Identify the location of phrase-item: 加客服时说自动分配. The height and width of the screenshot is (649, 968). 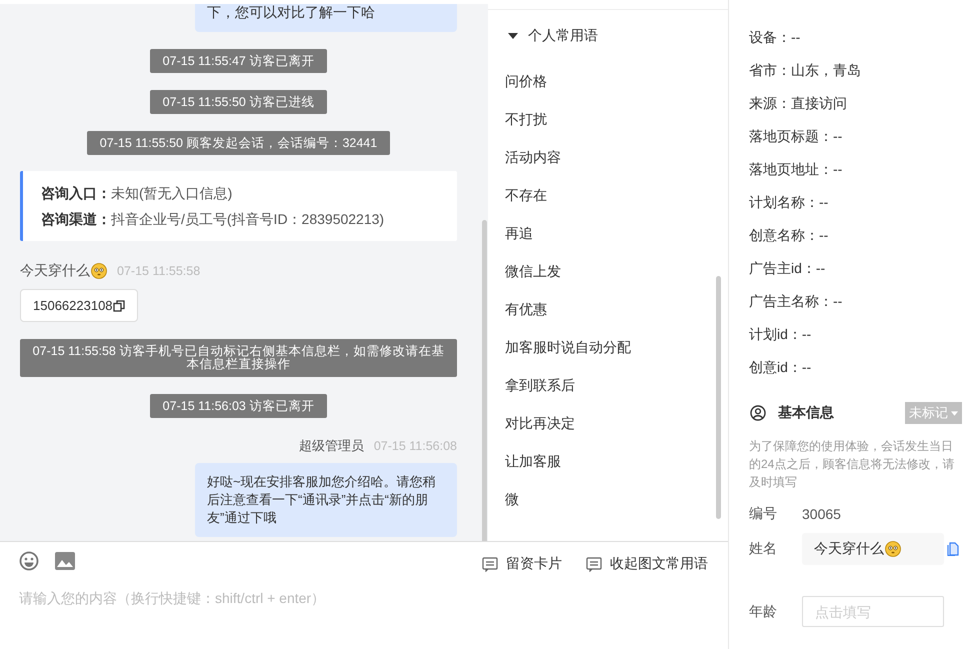
(616, 347).